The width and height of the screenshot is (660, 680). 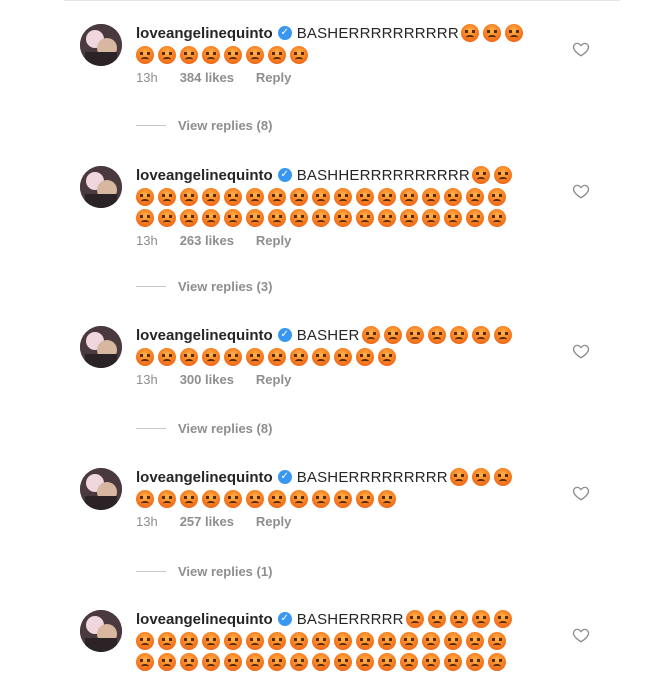 What do you see at coordinates (336, 240) in the screenshot?
I see `comment-meta: 13h 263 likes Reply` at bounding box center [336, 240].